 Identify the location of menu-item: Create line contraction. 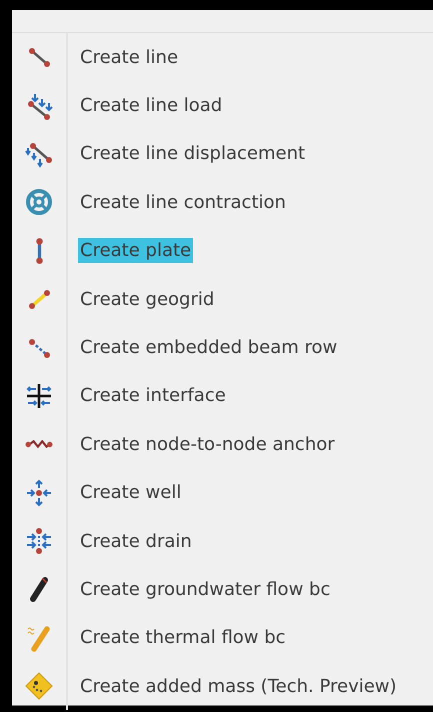
(183, 202).